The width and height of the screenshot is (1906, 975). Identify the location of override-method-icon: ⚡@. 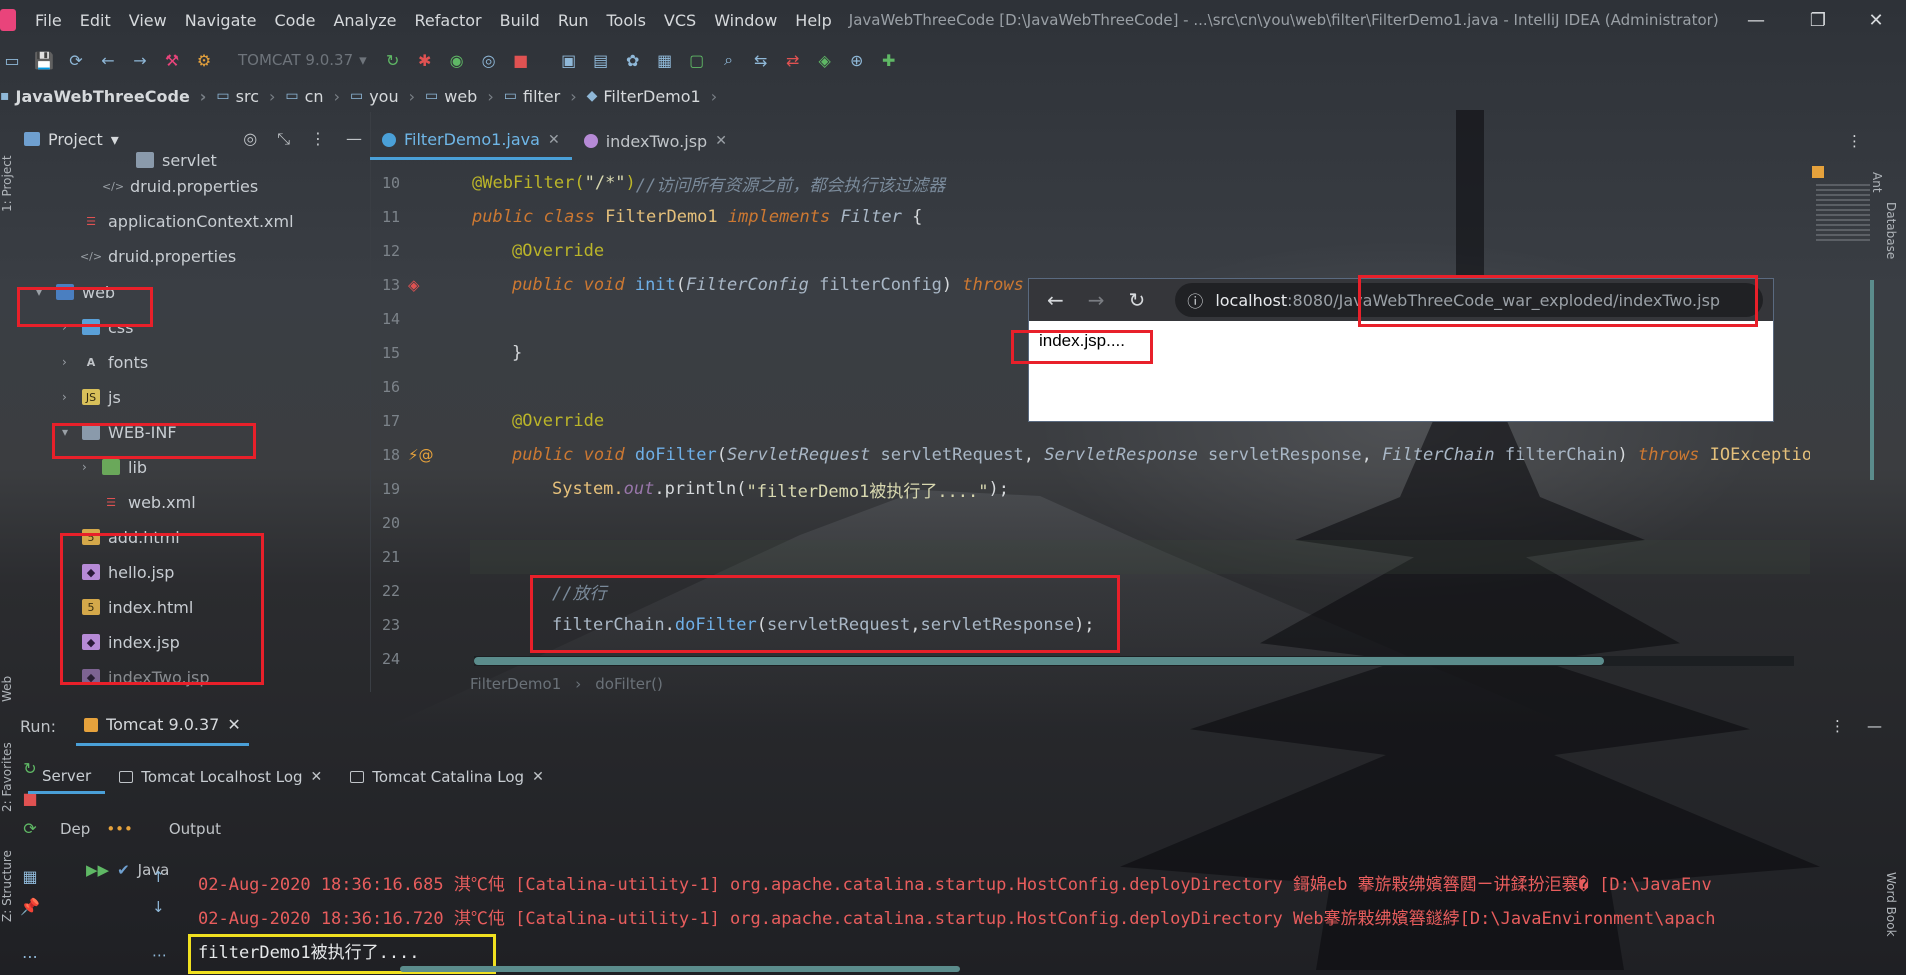
(421, 455).